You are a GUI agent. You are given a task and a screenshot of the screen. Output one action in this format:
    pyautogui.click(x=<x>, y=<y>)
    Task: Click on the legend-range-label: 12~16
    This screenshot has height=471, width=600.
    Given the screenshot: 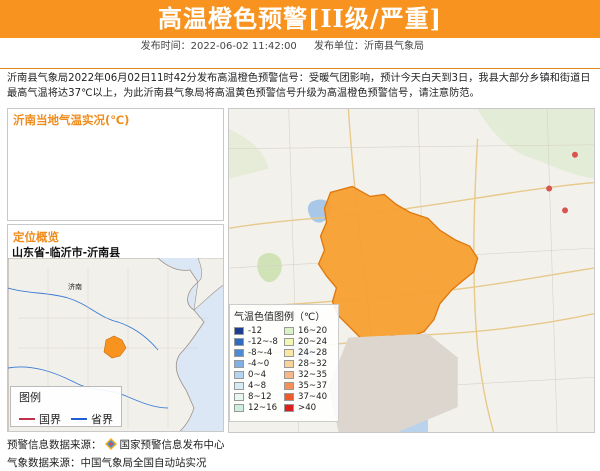 What is the action you would take?
    pyautogui.click(x=263, y=408)
    